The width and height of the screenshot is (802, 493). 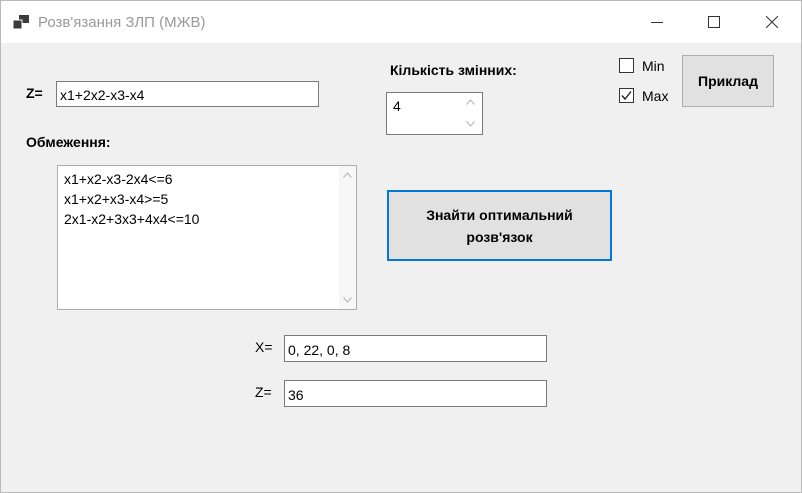 I want to click on solve-button: Знайти оптимальний розв'язок, so click(x=499, y=225).